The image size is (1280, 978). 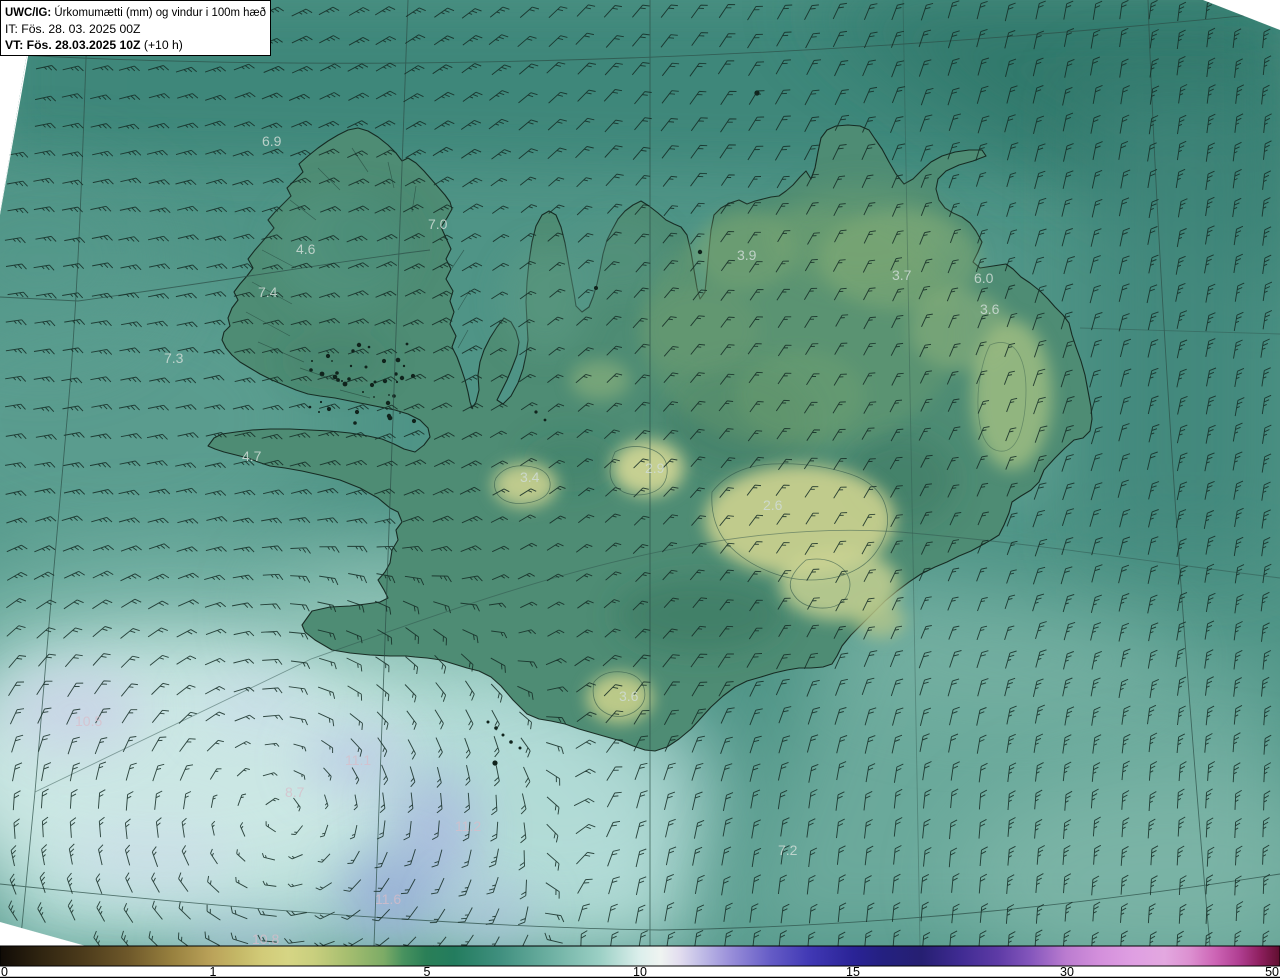 What do you see at coordinates (295, 792) in the screenshot?
I see `svg-text: 8.7` at bounding box center [295, 792].